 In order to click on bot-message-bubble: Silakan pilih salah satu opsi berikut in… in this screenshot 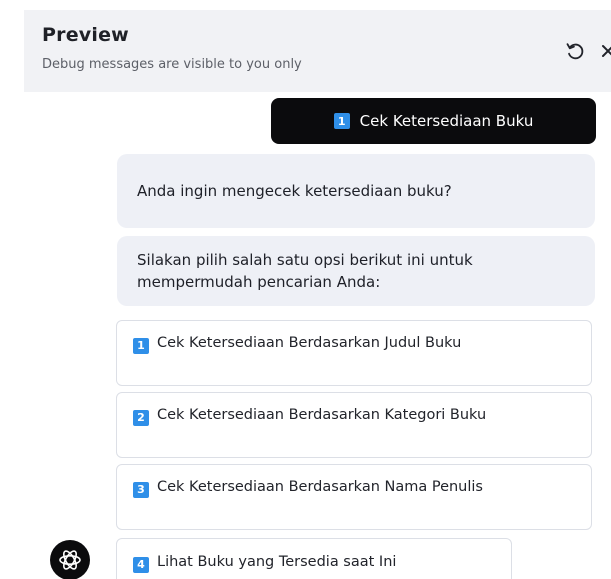, I will do `click(356, 271)`.